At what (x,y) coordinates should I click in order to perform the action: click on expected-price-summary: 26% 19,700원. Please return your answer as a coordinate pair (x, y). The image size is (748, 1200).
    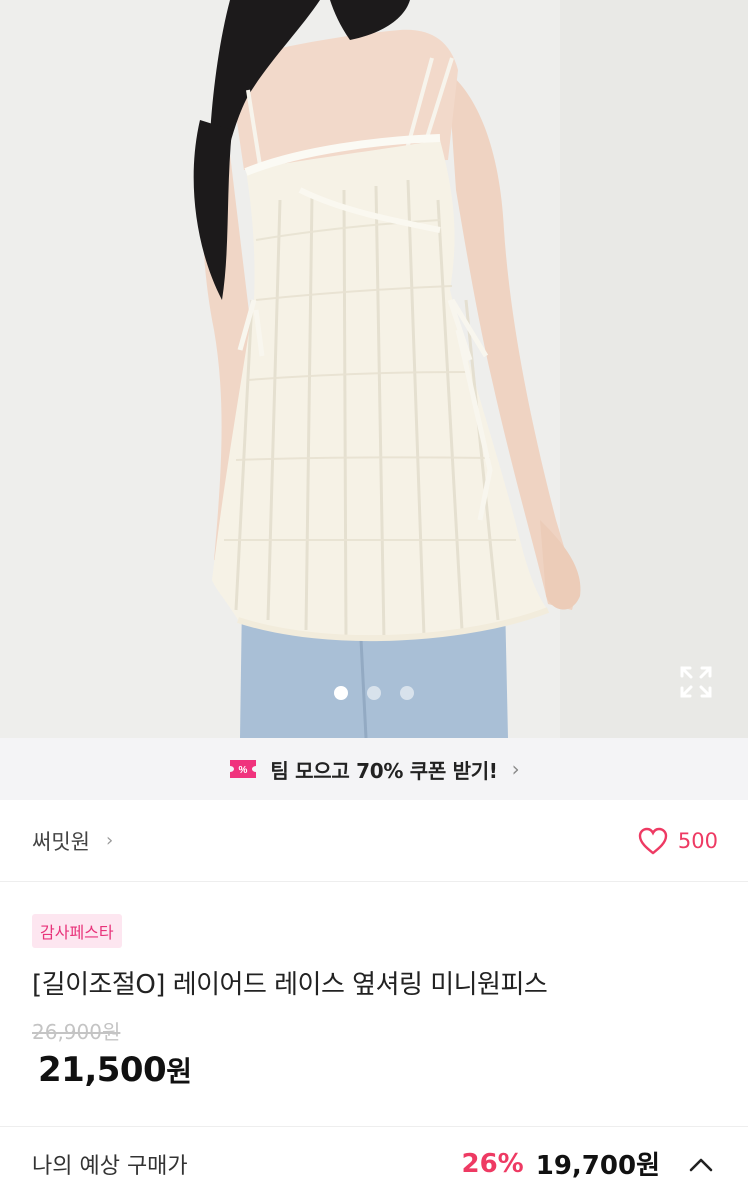
    Looking at the image, I should click on (588, 1163).